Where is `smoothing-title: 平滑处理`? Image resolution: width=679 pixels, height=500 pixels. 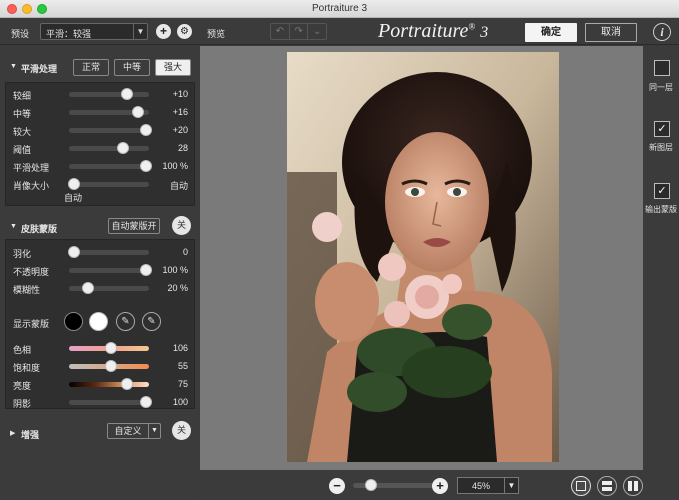
smoothing-title: 平滑处理 is located at coordinates (39, 69).